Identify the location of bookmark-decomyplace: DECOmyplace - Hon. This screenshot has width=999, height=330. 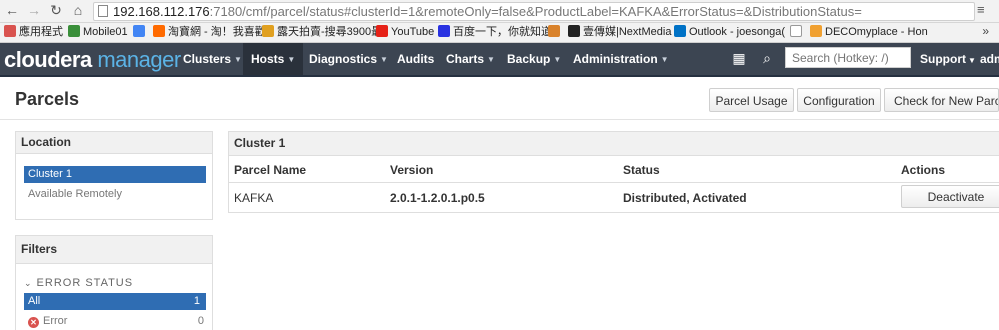
(869, 32).